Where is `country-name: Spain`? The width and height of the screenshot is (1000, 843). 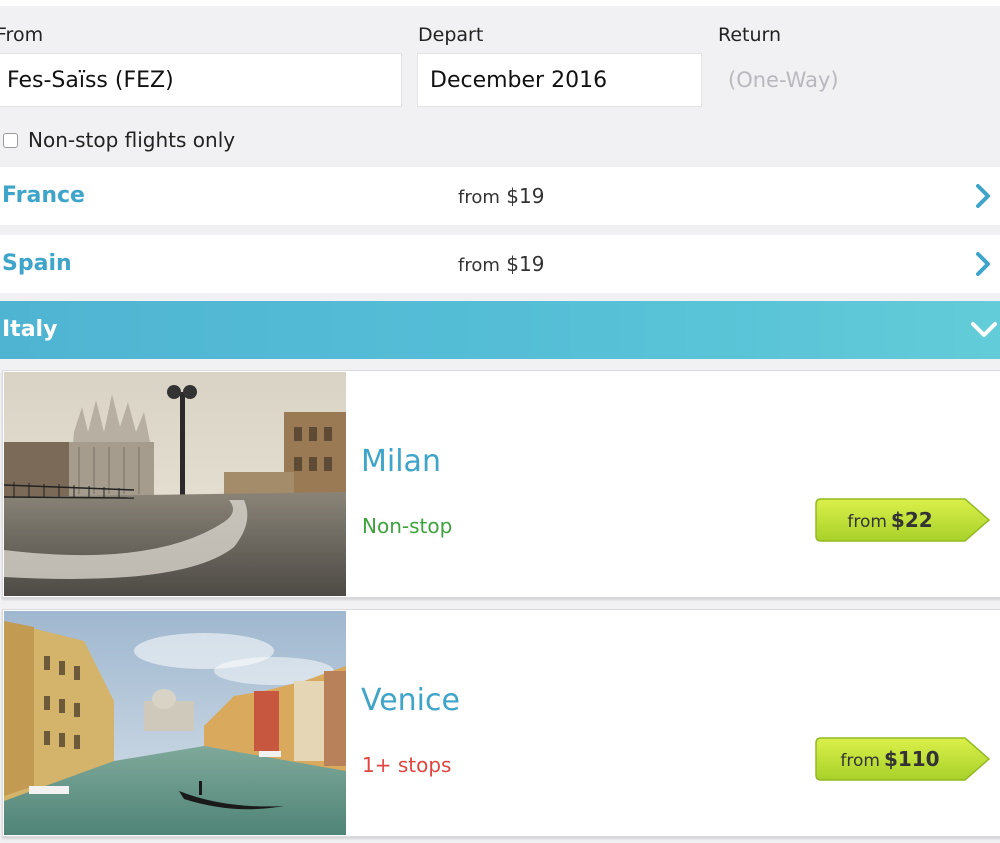
country-name: Spain is located at coordinates (37, 263).